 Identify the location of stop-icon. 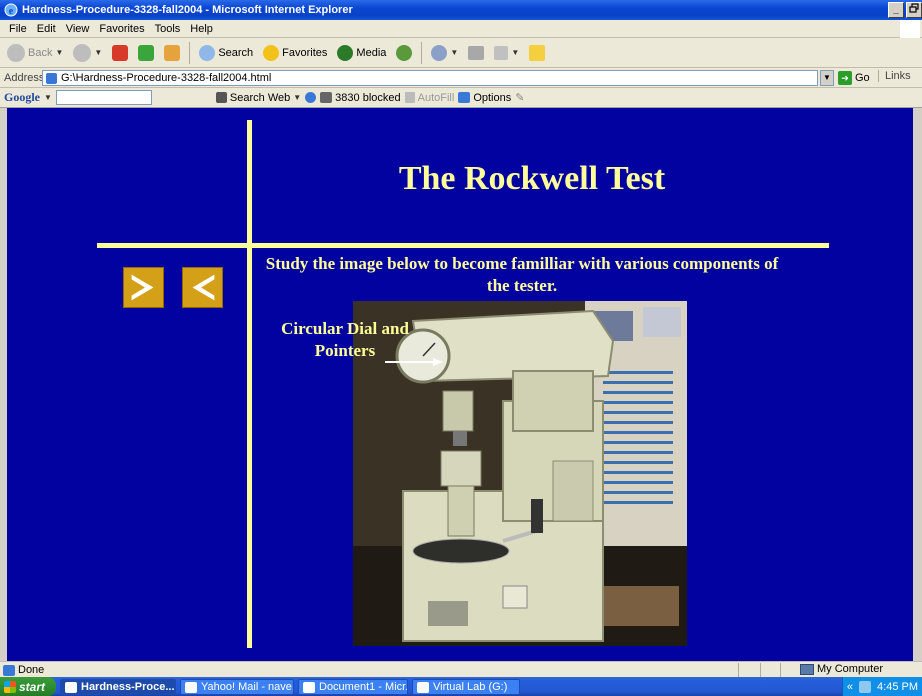
(120, 52).